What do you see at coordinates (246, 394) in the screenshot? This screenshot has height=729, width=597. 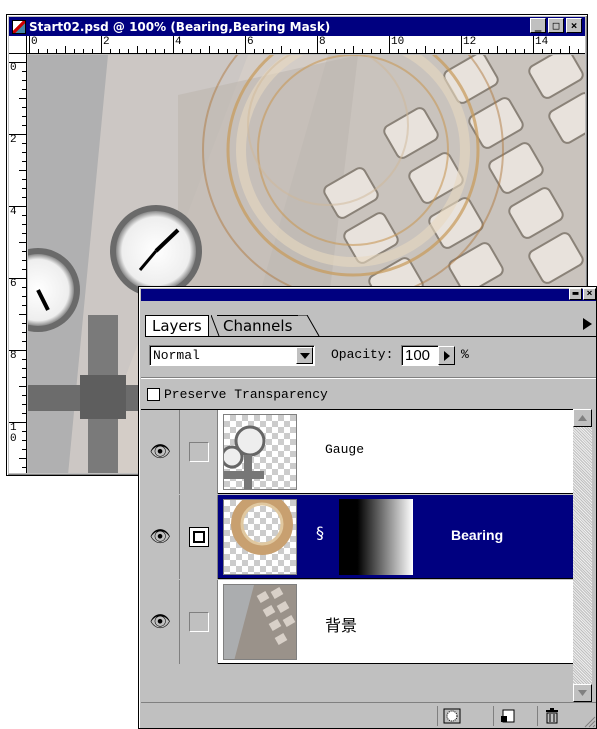 I see `preserve-transparency-label: Preserve Transparency` at bounding box center [246, 394].